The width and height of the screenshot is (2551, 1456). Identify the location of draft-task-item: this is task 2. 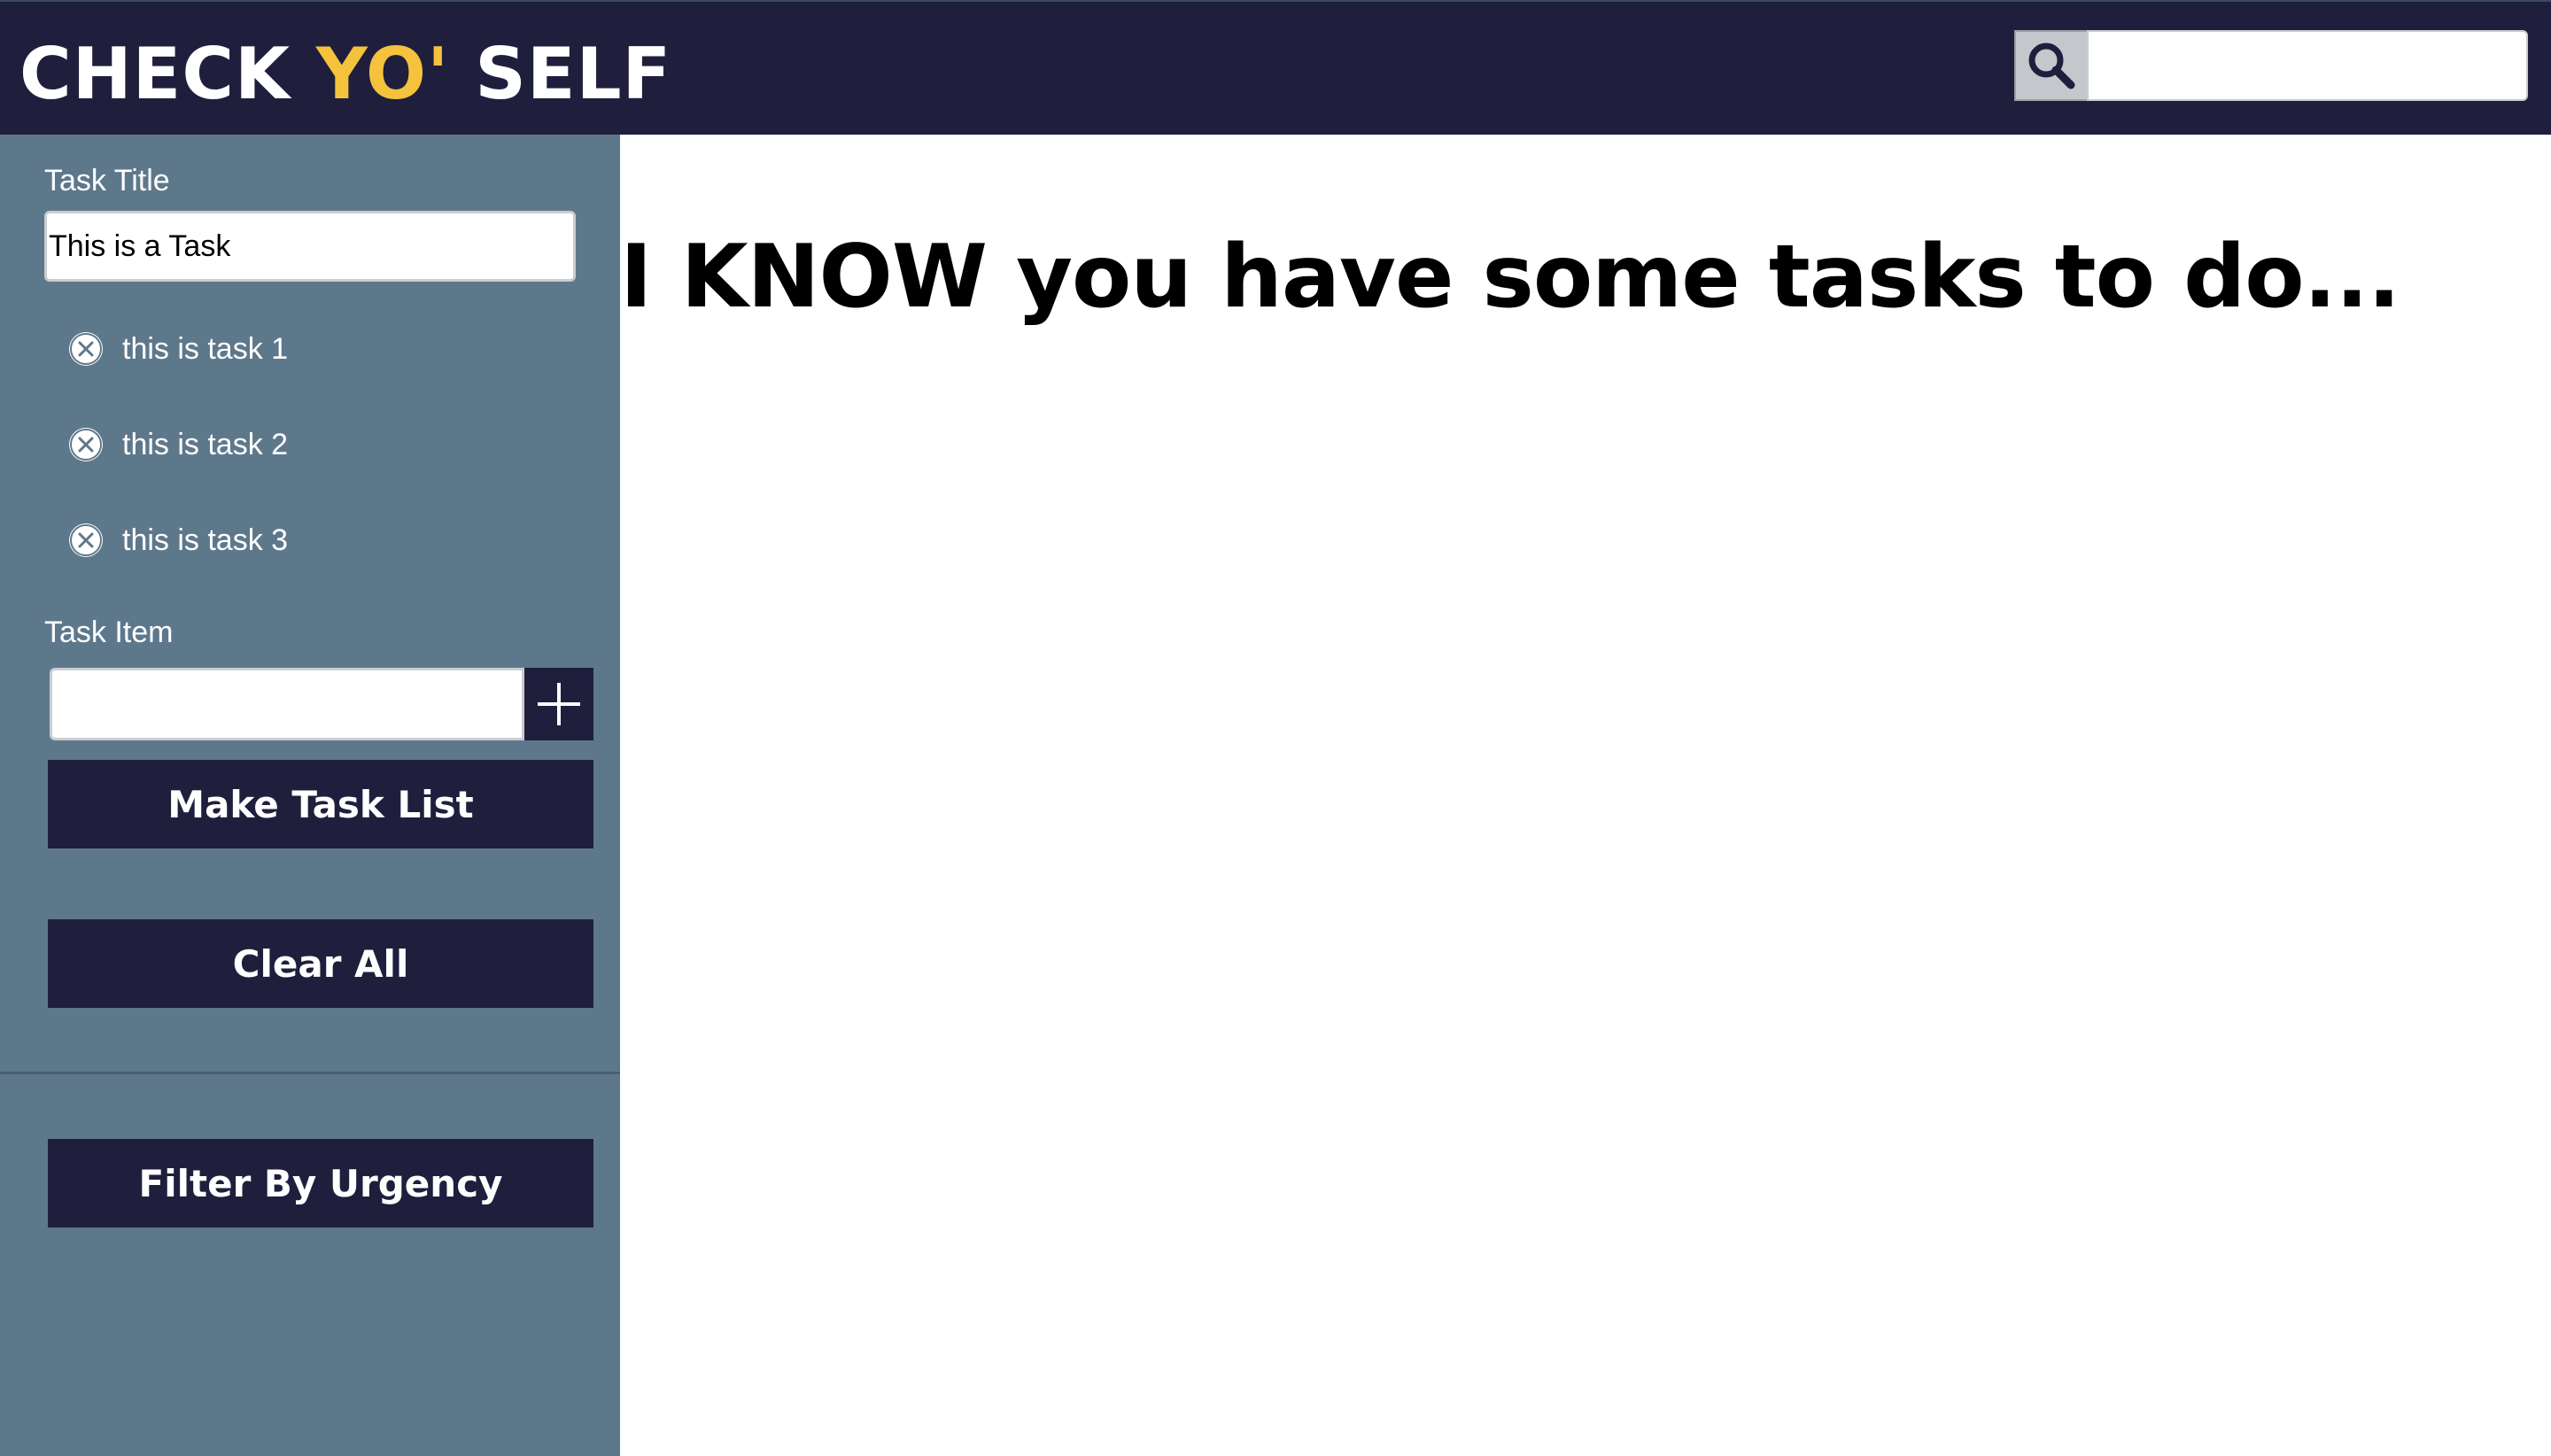
(179, 444).